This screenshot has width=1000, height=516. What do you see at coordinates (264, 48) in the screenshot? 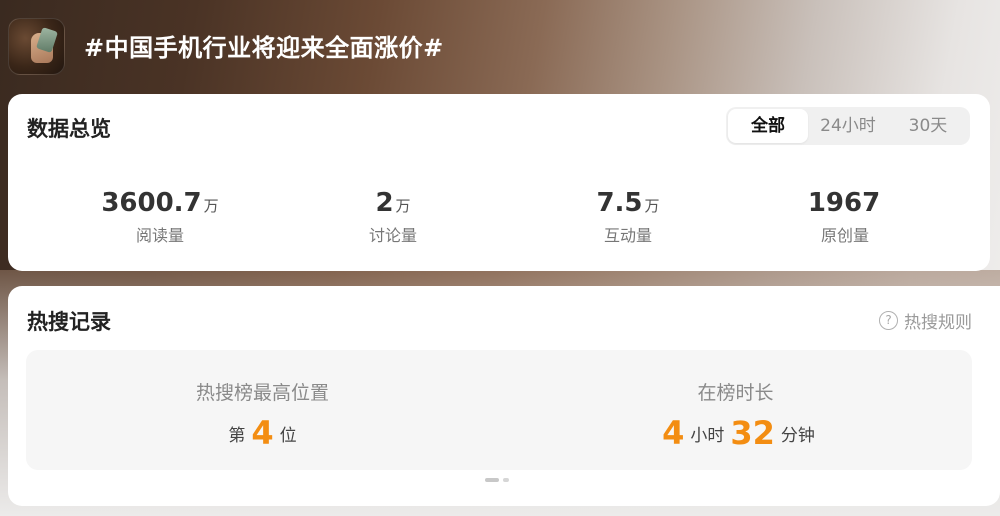
I see `topic-title: #中国手机行业将迎来全面涨价#` at bounding box center [264, 48].